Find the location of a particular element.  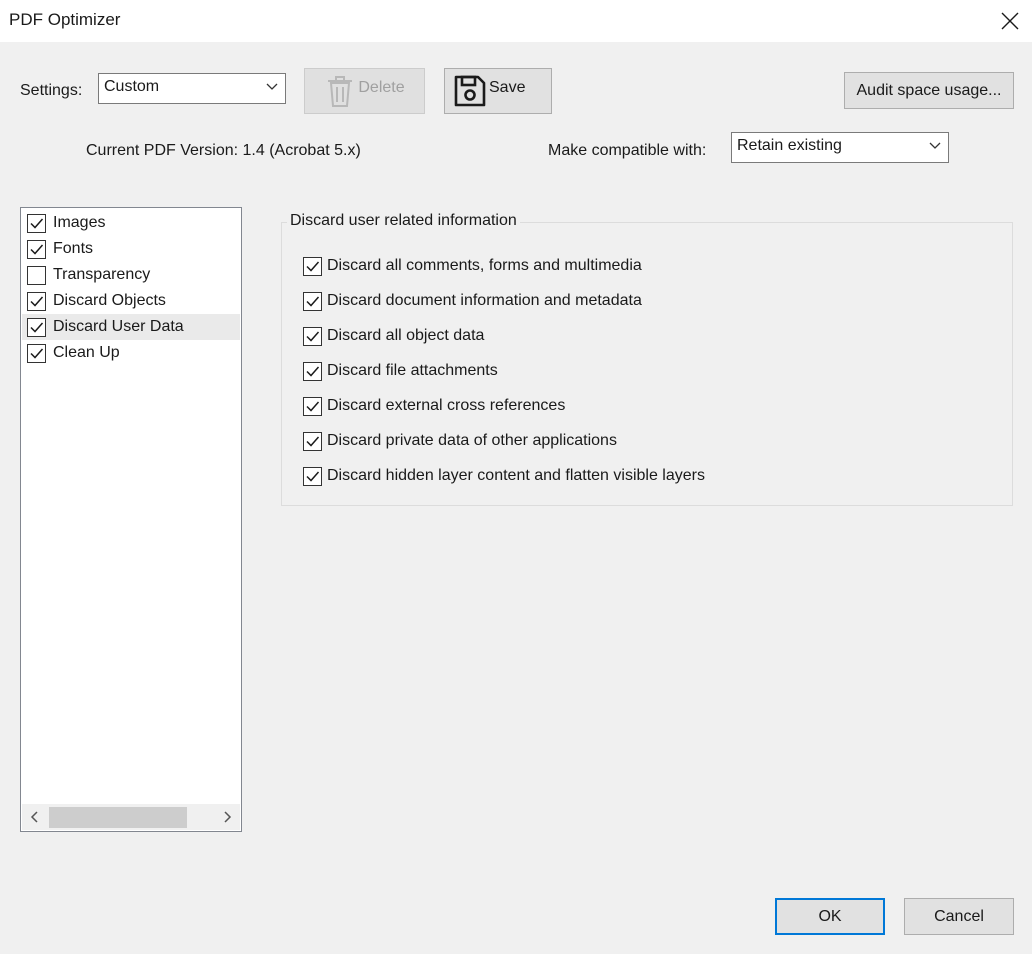

panel-label: Fonts is located at coordinates (73, 248).